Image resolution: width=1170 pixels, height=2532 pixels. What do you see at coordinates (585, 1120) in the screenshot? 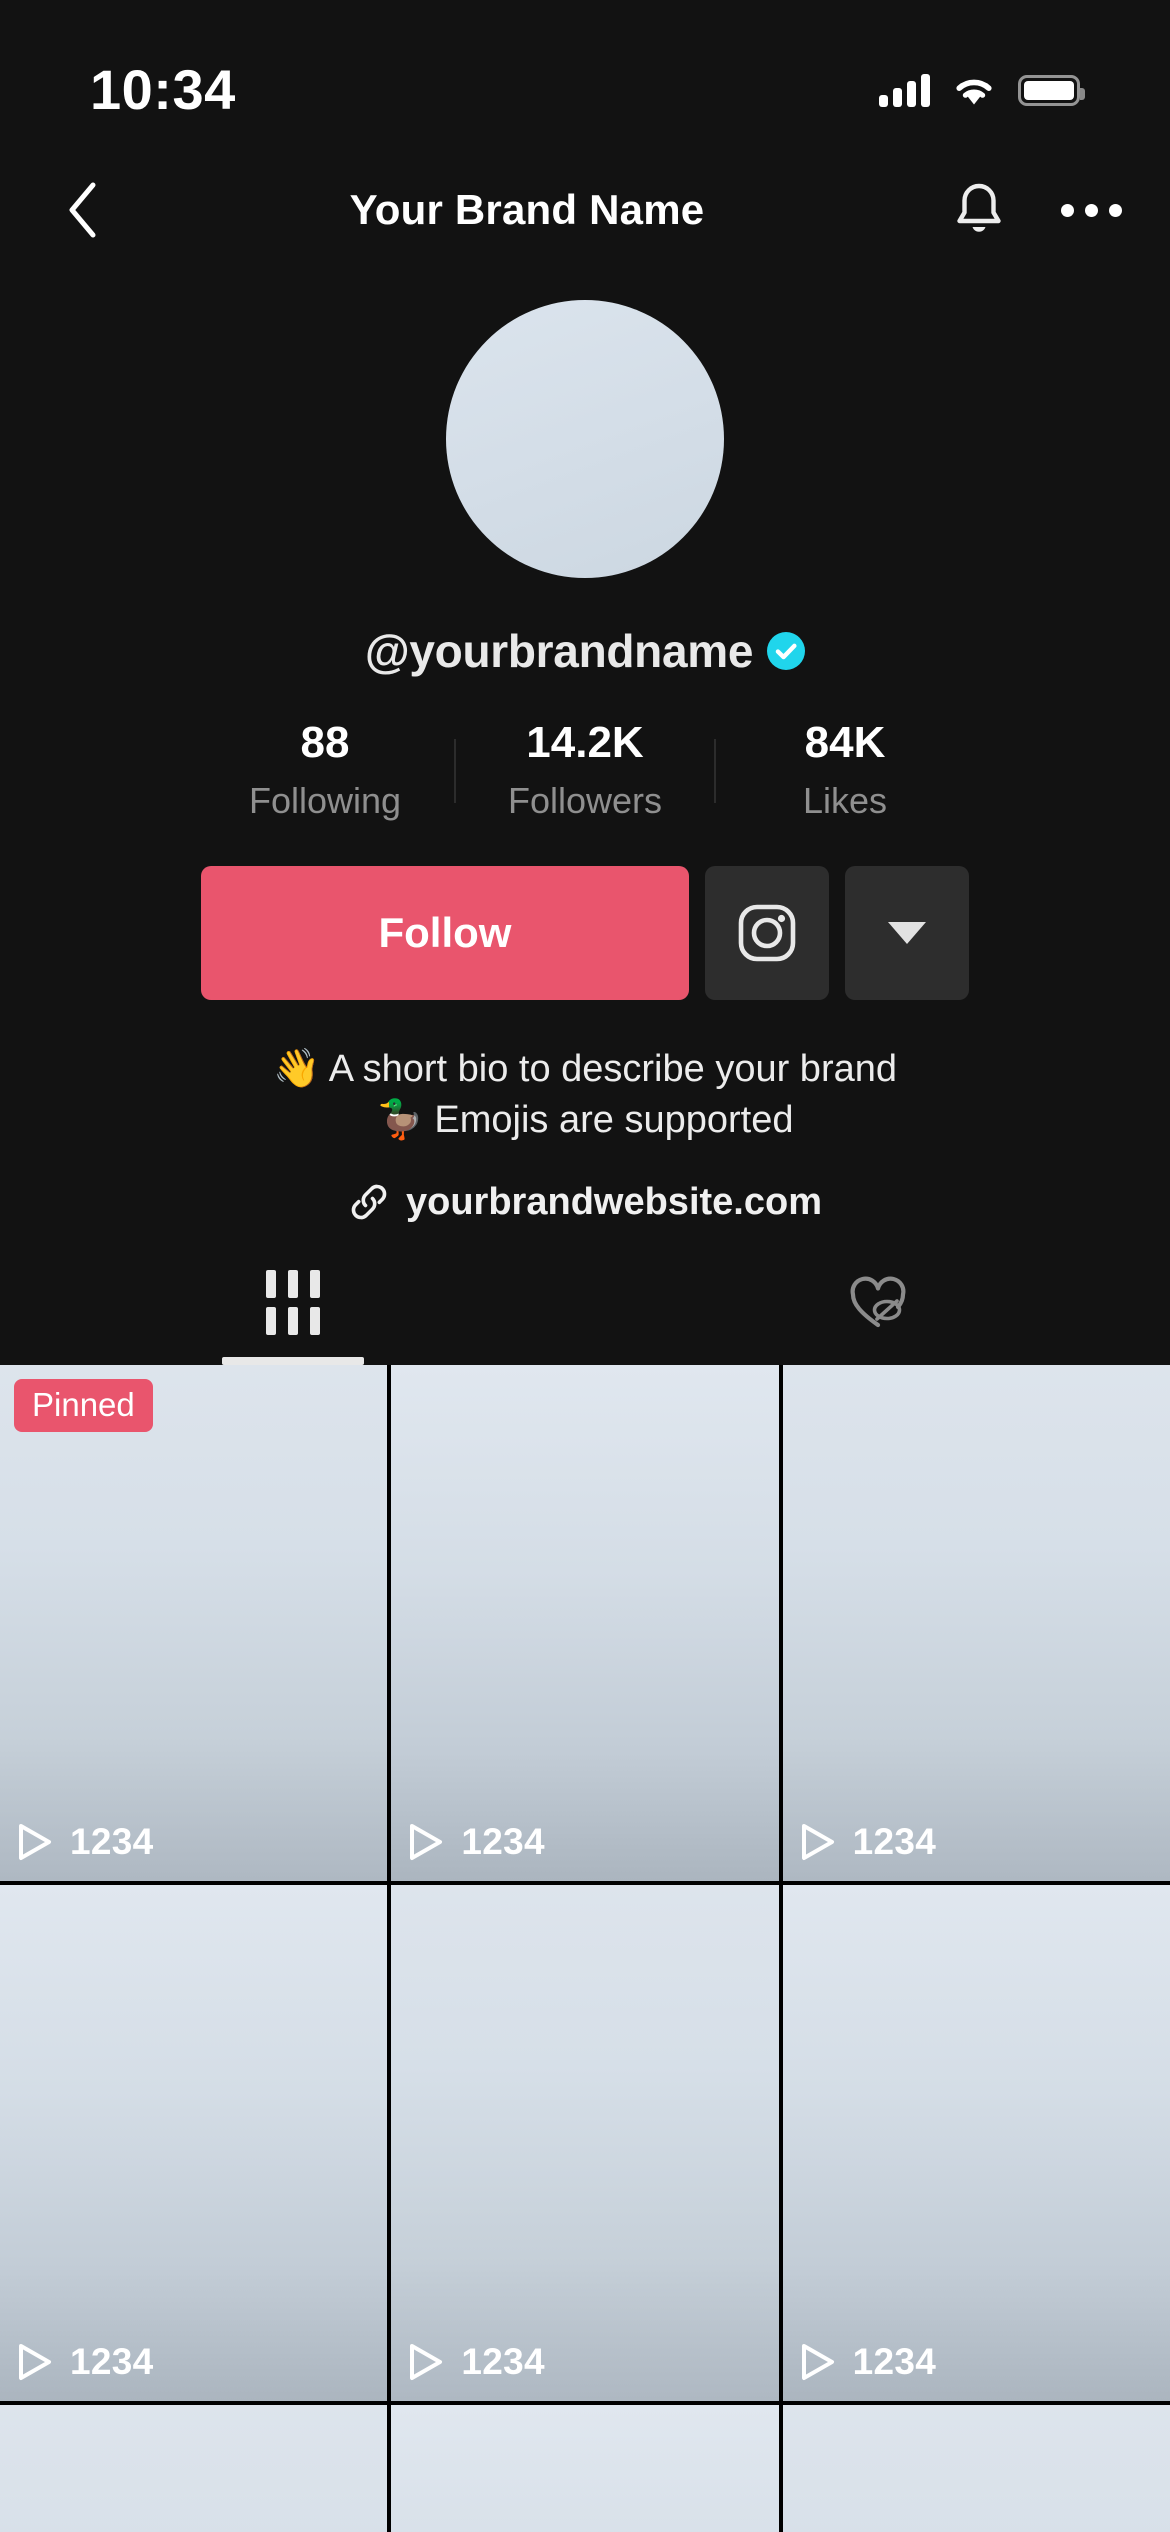
I see `bio-line-2: 🦆 Emojis are supported` at bounding box center [585, 1120].